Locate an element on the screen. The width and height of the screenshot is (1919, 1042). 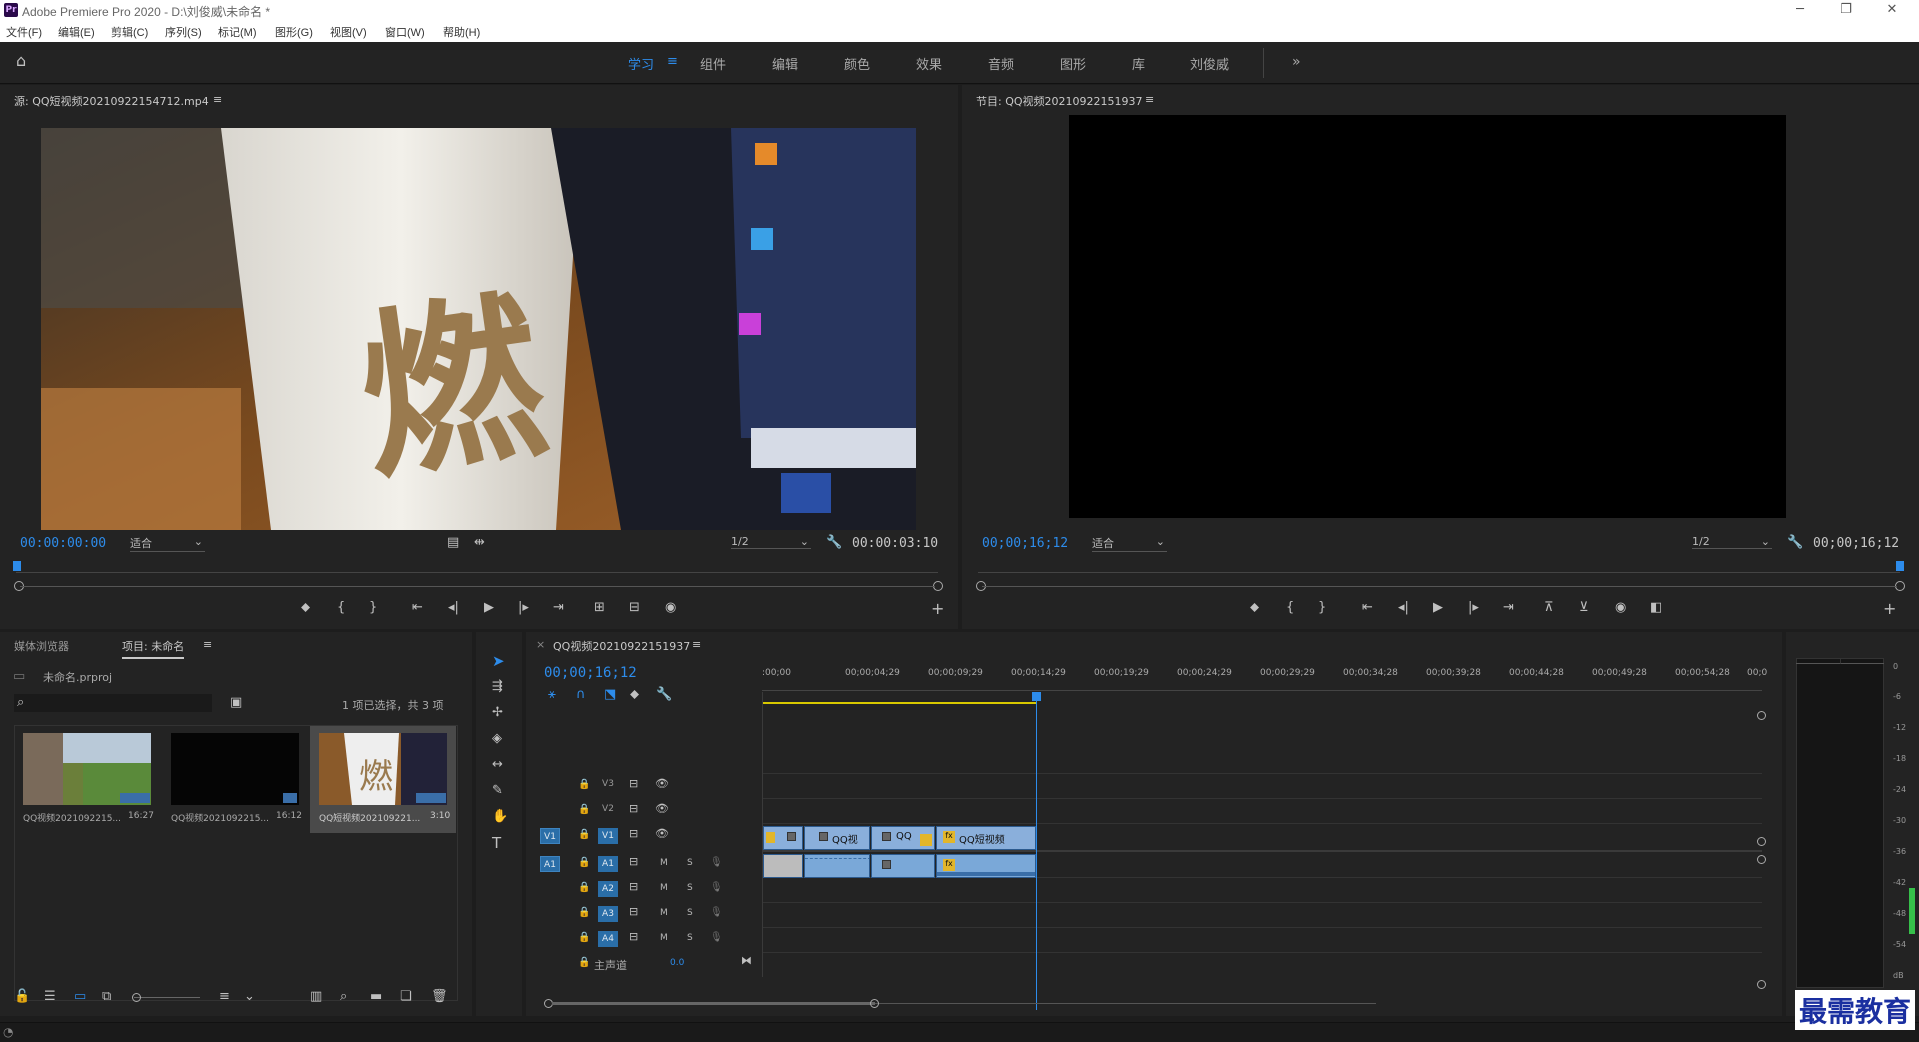
program-fit-select: 适合 ⌄ is located at coordinates (1129, 543).